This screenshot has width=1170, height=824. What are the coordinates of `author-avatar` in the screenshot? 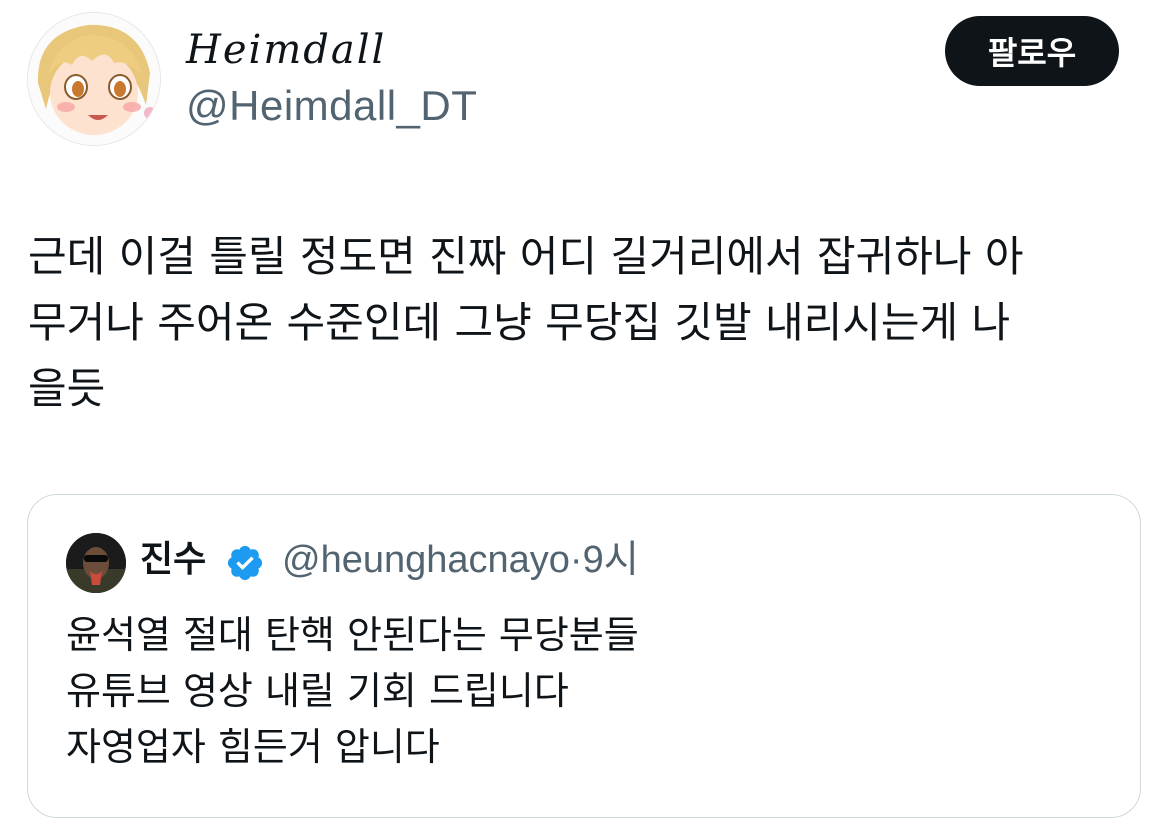 It's located at (94, 79).